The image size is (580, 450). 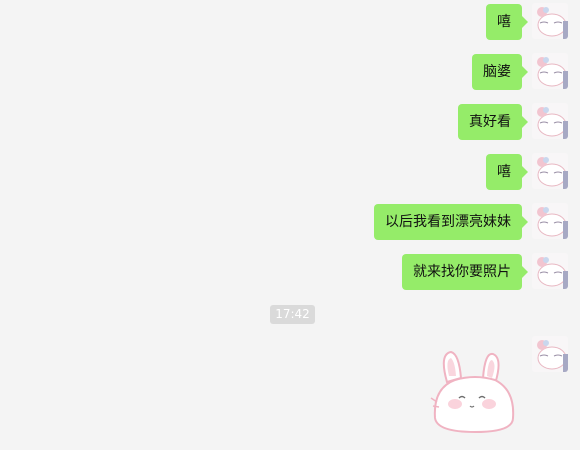 What do you see at coordinates (292, 314) in the screenshot?
I see `message-timestamp: 17:42` at bounding box center [292, 314].